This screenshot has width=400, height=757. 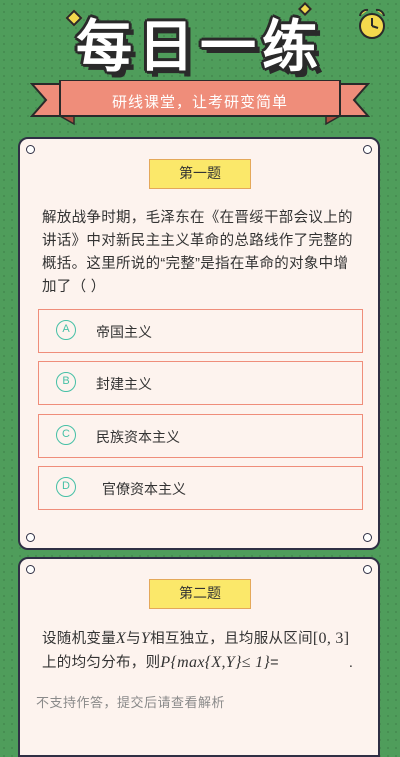 What do you see at coordinates (231, 639) in the screenshot?
I see `text-part: 相互独立，且均服从区间` at bounding box center [231, 639].